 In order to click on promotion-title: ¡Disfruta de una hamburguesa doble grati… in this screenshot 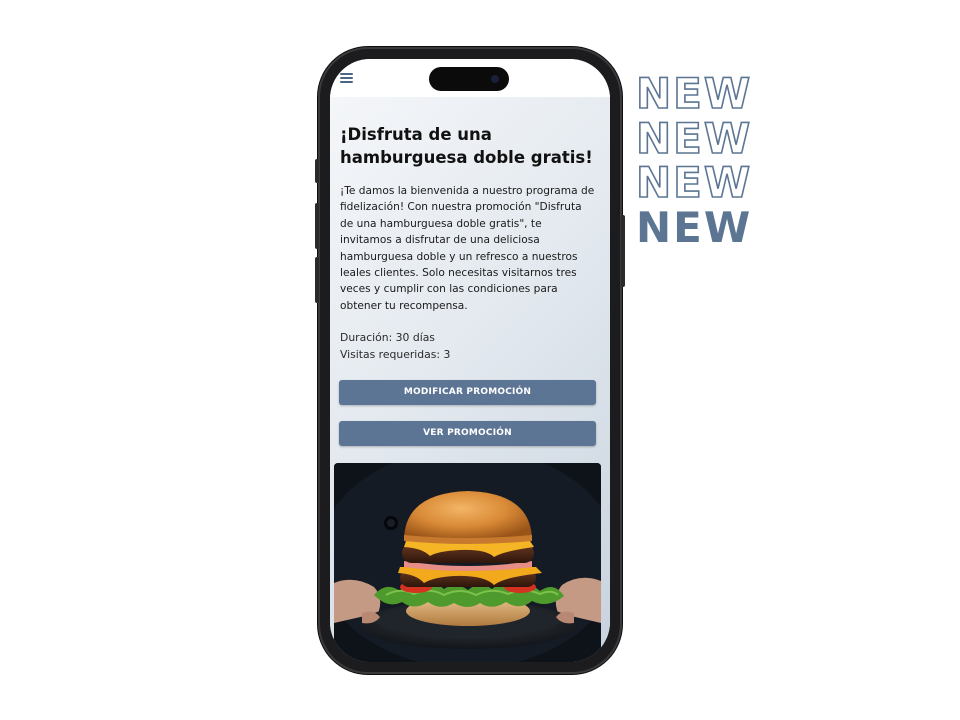, I will do `click(466, 146)`.